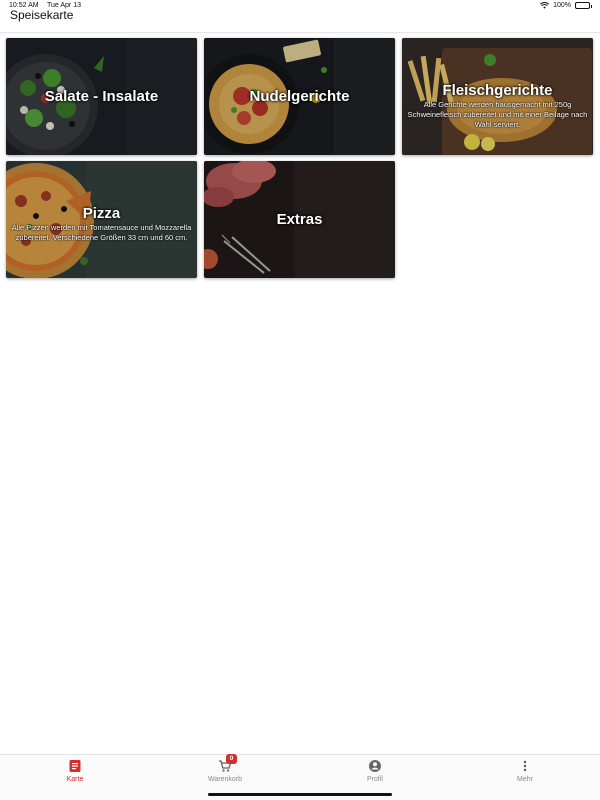  What do you see at coordinates (300, 777) in the screenshot?
I see `tab-bar: Karte 0 Warenkorb Profil Mehr` at bounding box center [300, 777].